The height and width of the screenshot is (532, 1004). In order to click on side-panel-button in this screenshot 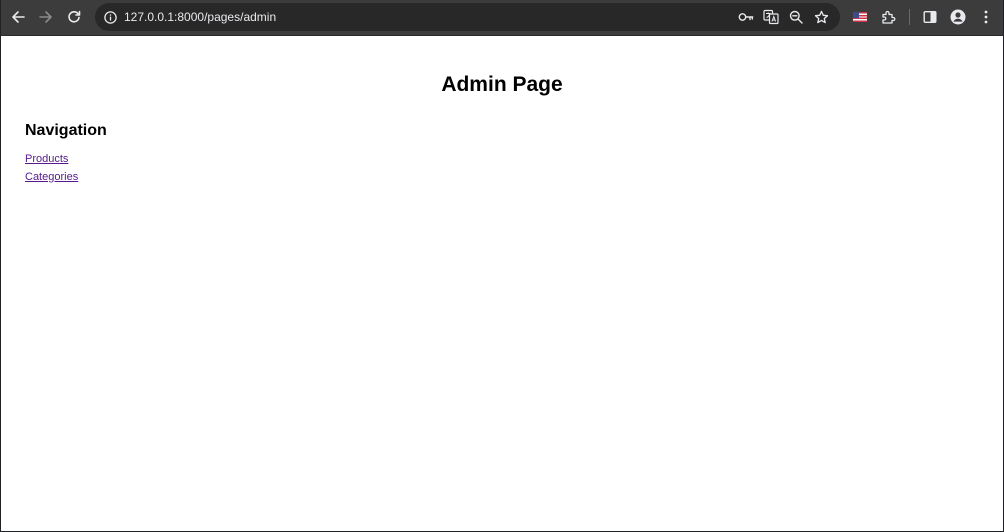, I will do `click(930, 17)`.